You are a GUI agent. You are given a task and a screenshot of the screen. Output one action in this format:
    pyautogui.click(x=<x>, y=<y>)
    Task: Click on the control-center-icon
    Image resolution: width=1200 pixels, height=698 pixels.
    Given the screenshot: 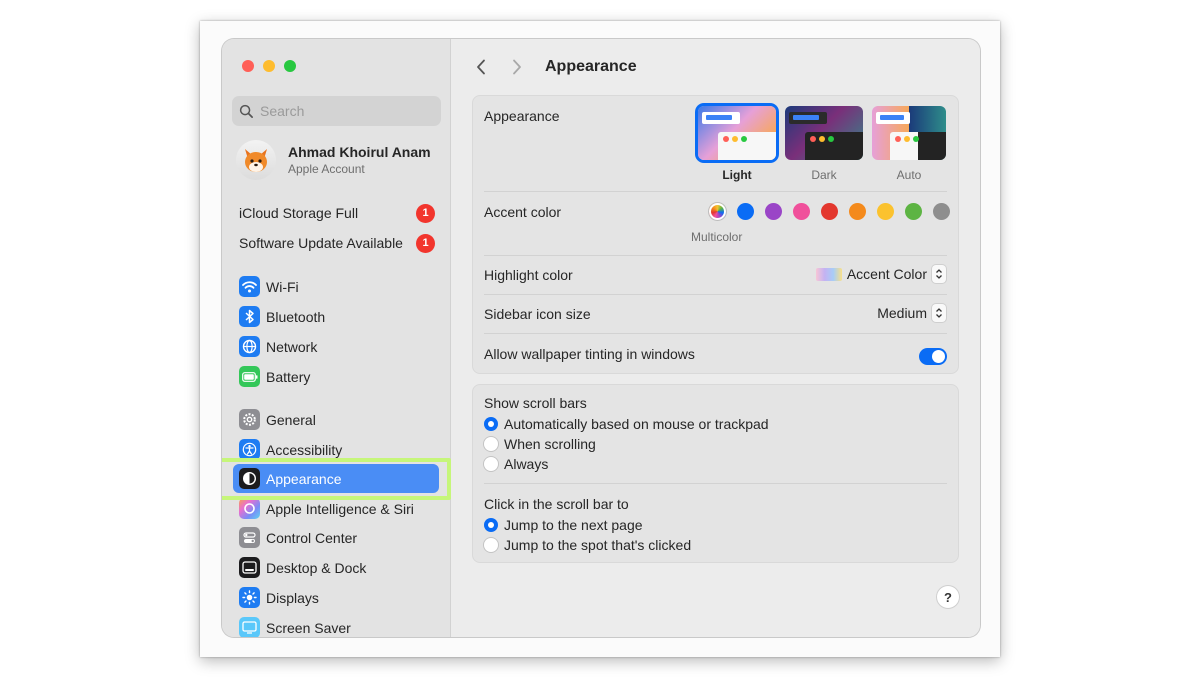 What is the action you would take?
    pyautogui.click(x=249, y=537)
    